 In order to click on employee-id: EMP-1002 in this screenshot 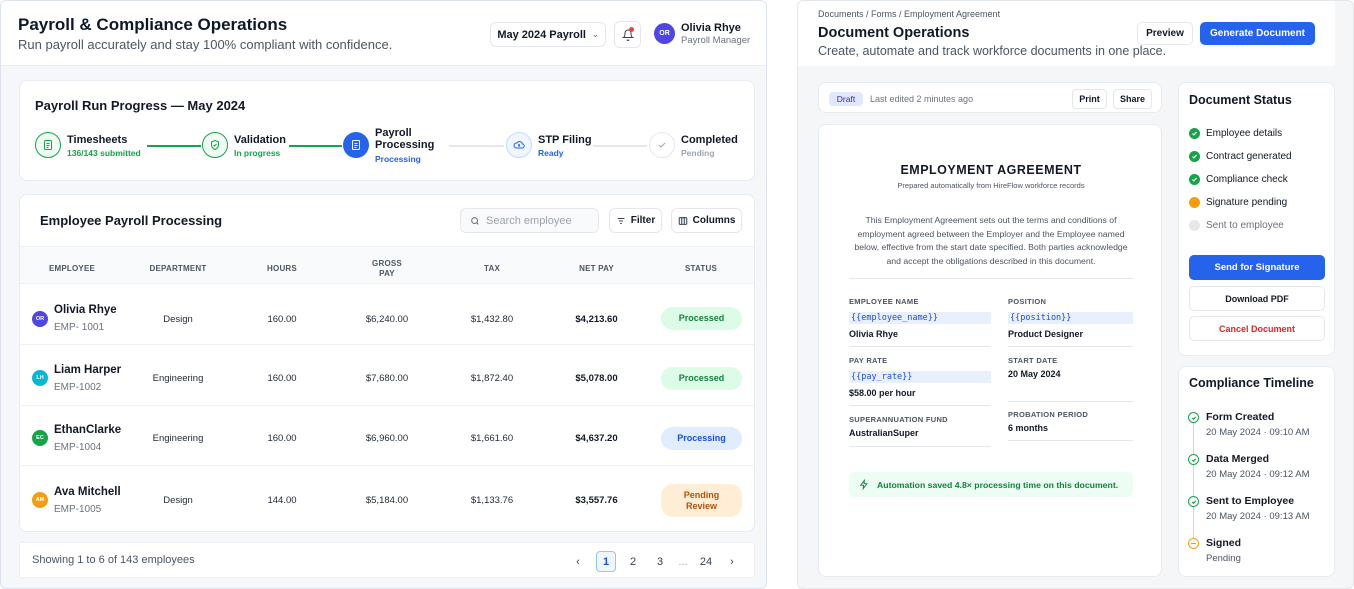, I will do `click(78, 387)`.